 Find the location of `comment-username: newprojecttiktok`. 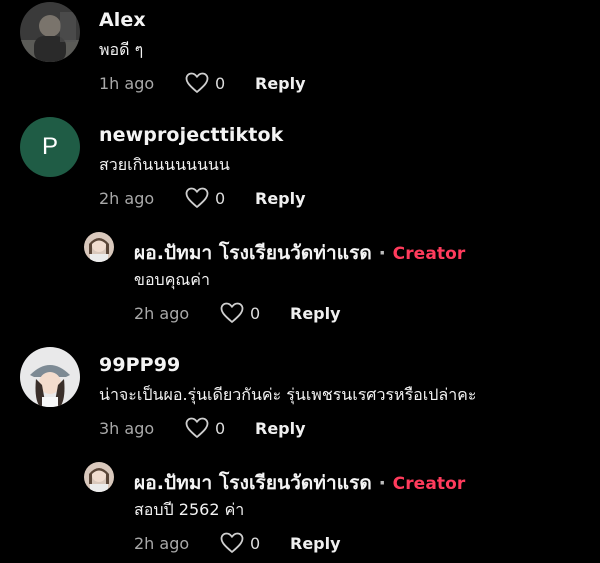

comment-username: newprojecttiktok is located at coordinates (191, 135).